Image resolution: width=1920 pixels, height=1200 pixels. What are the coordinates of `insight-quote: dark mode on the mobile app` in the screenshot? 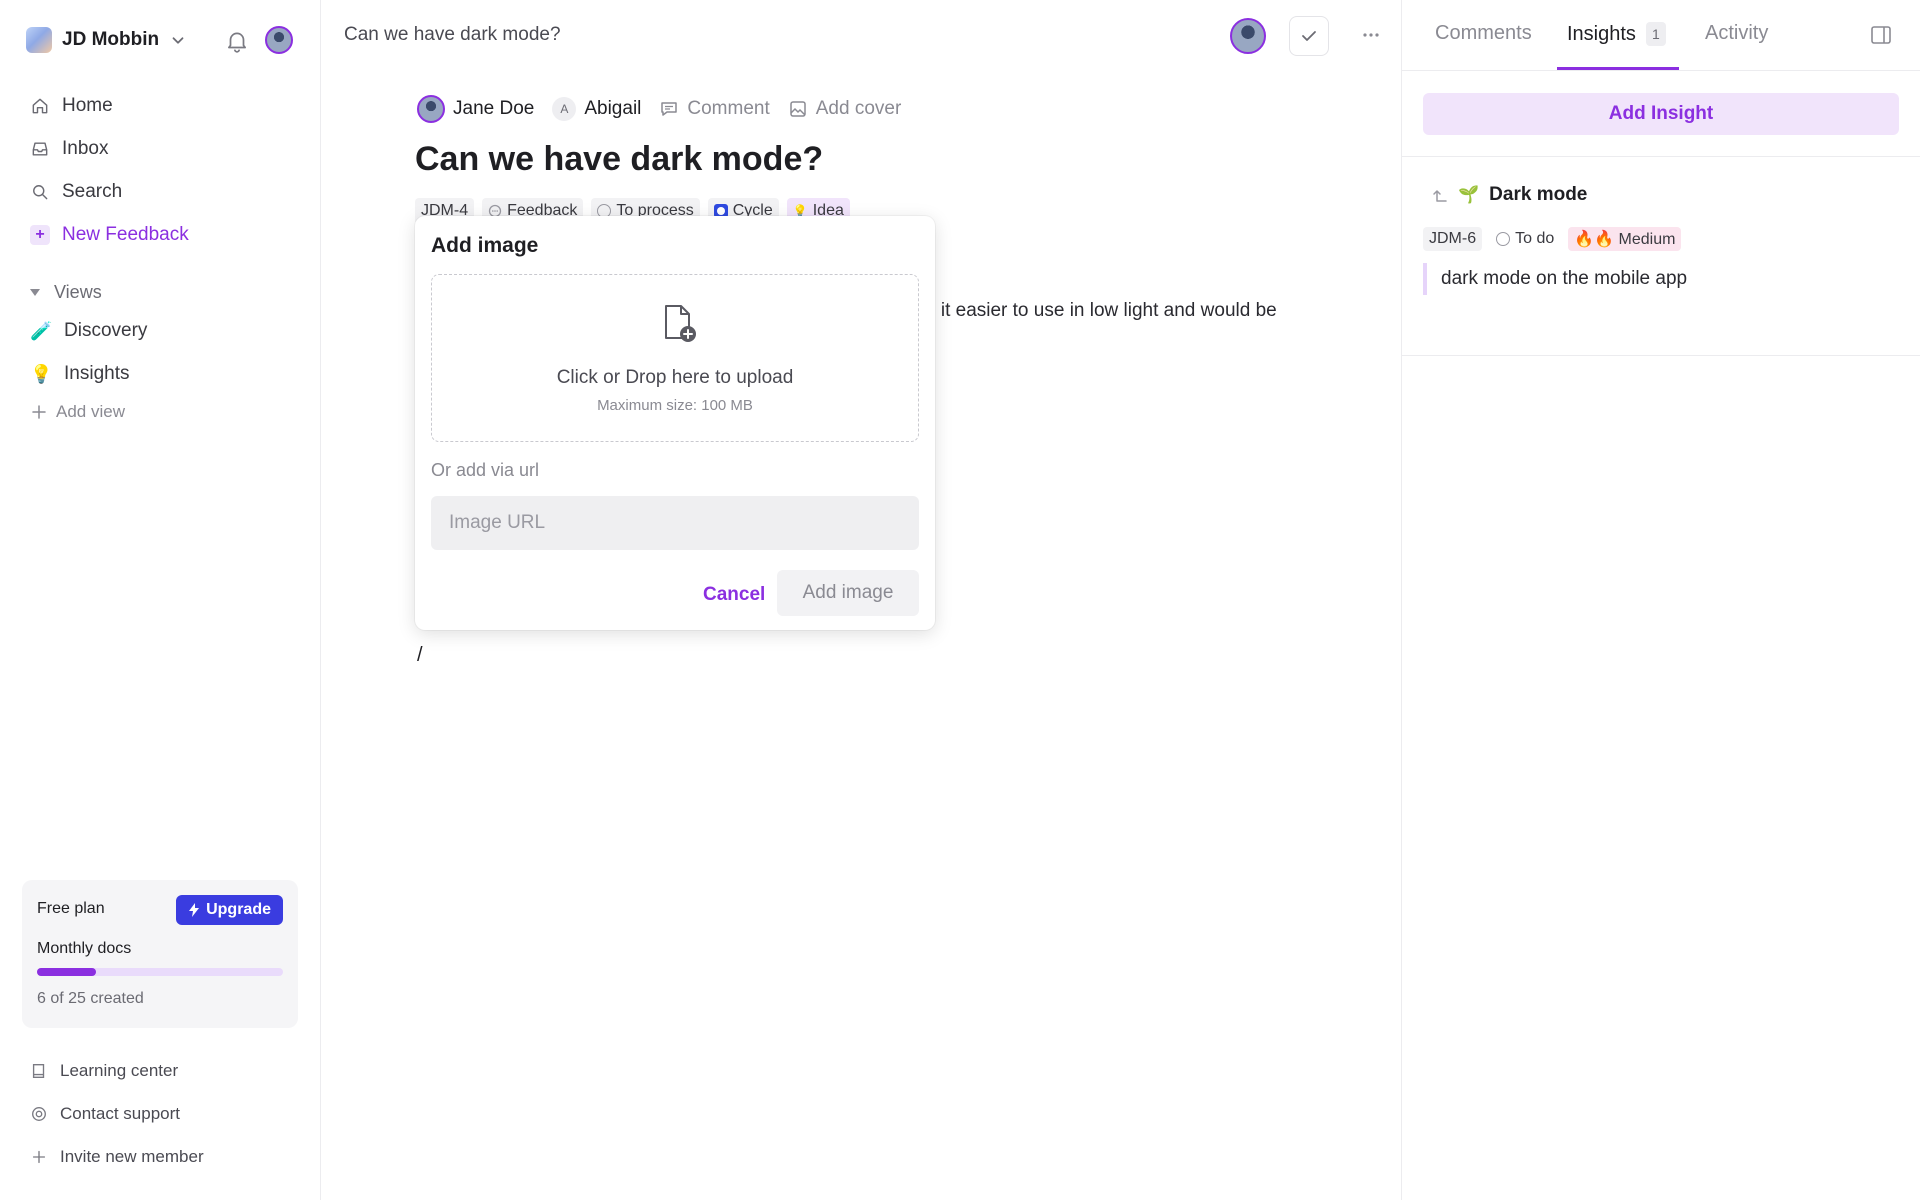 It's located at (1555, 279).